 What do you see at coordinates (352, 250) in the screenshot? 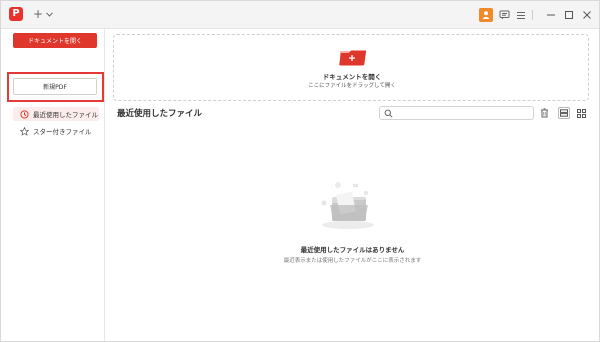
I see `empty-state-title: 最近使用したファイルはありません` at bounding box center [352, 250].